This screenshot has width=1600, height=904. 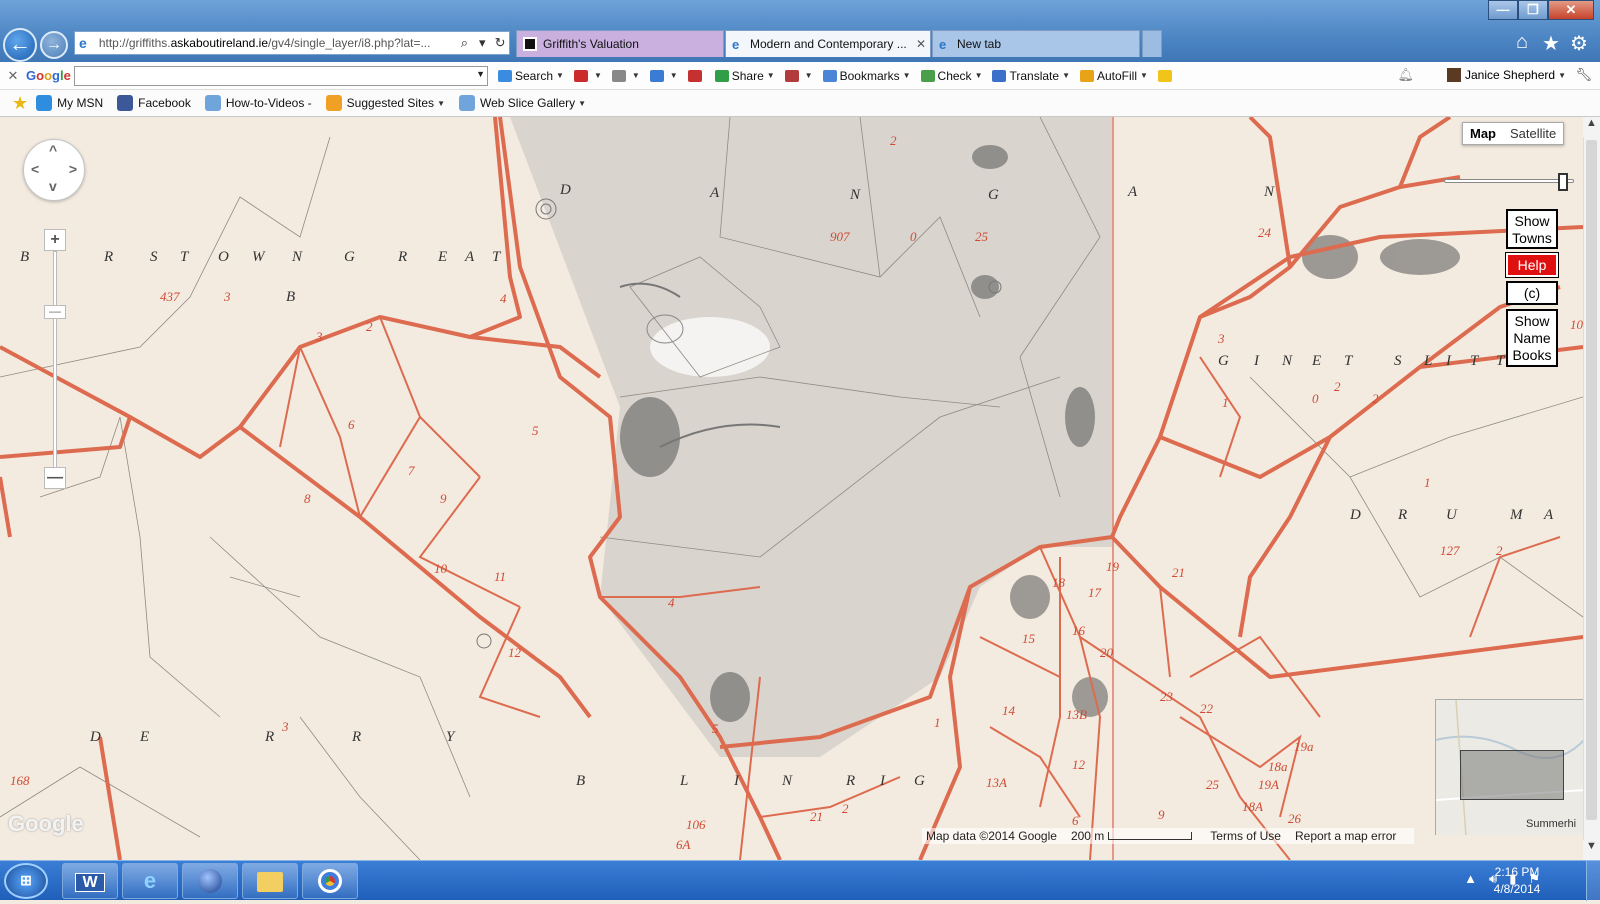 What do you see at coordinates (1522, 42) in the screenshot?
I see `home-icon: ⌂` at bounding box center [1522, 42].